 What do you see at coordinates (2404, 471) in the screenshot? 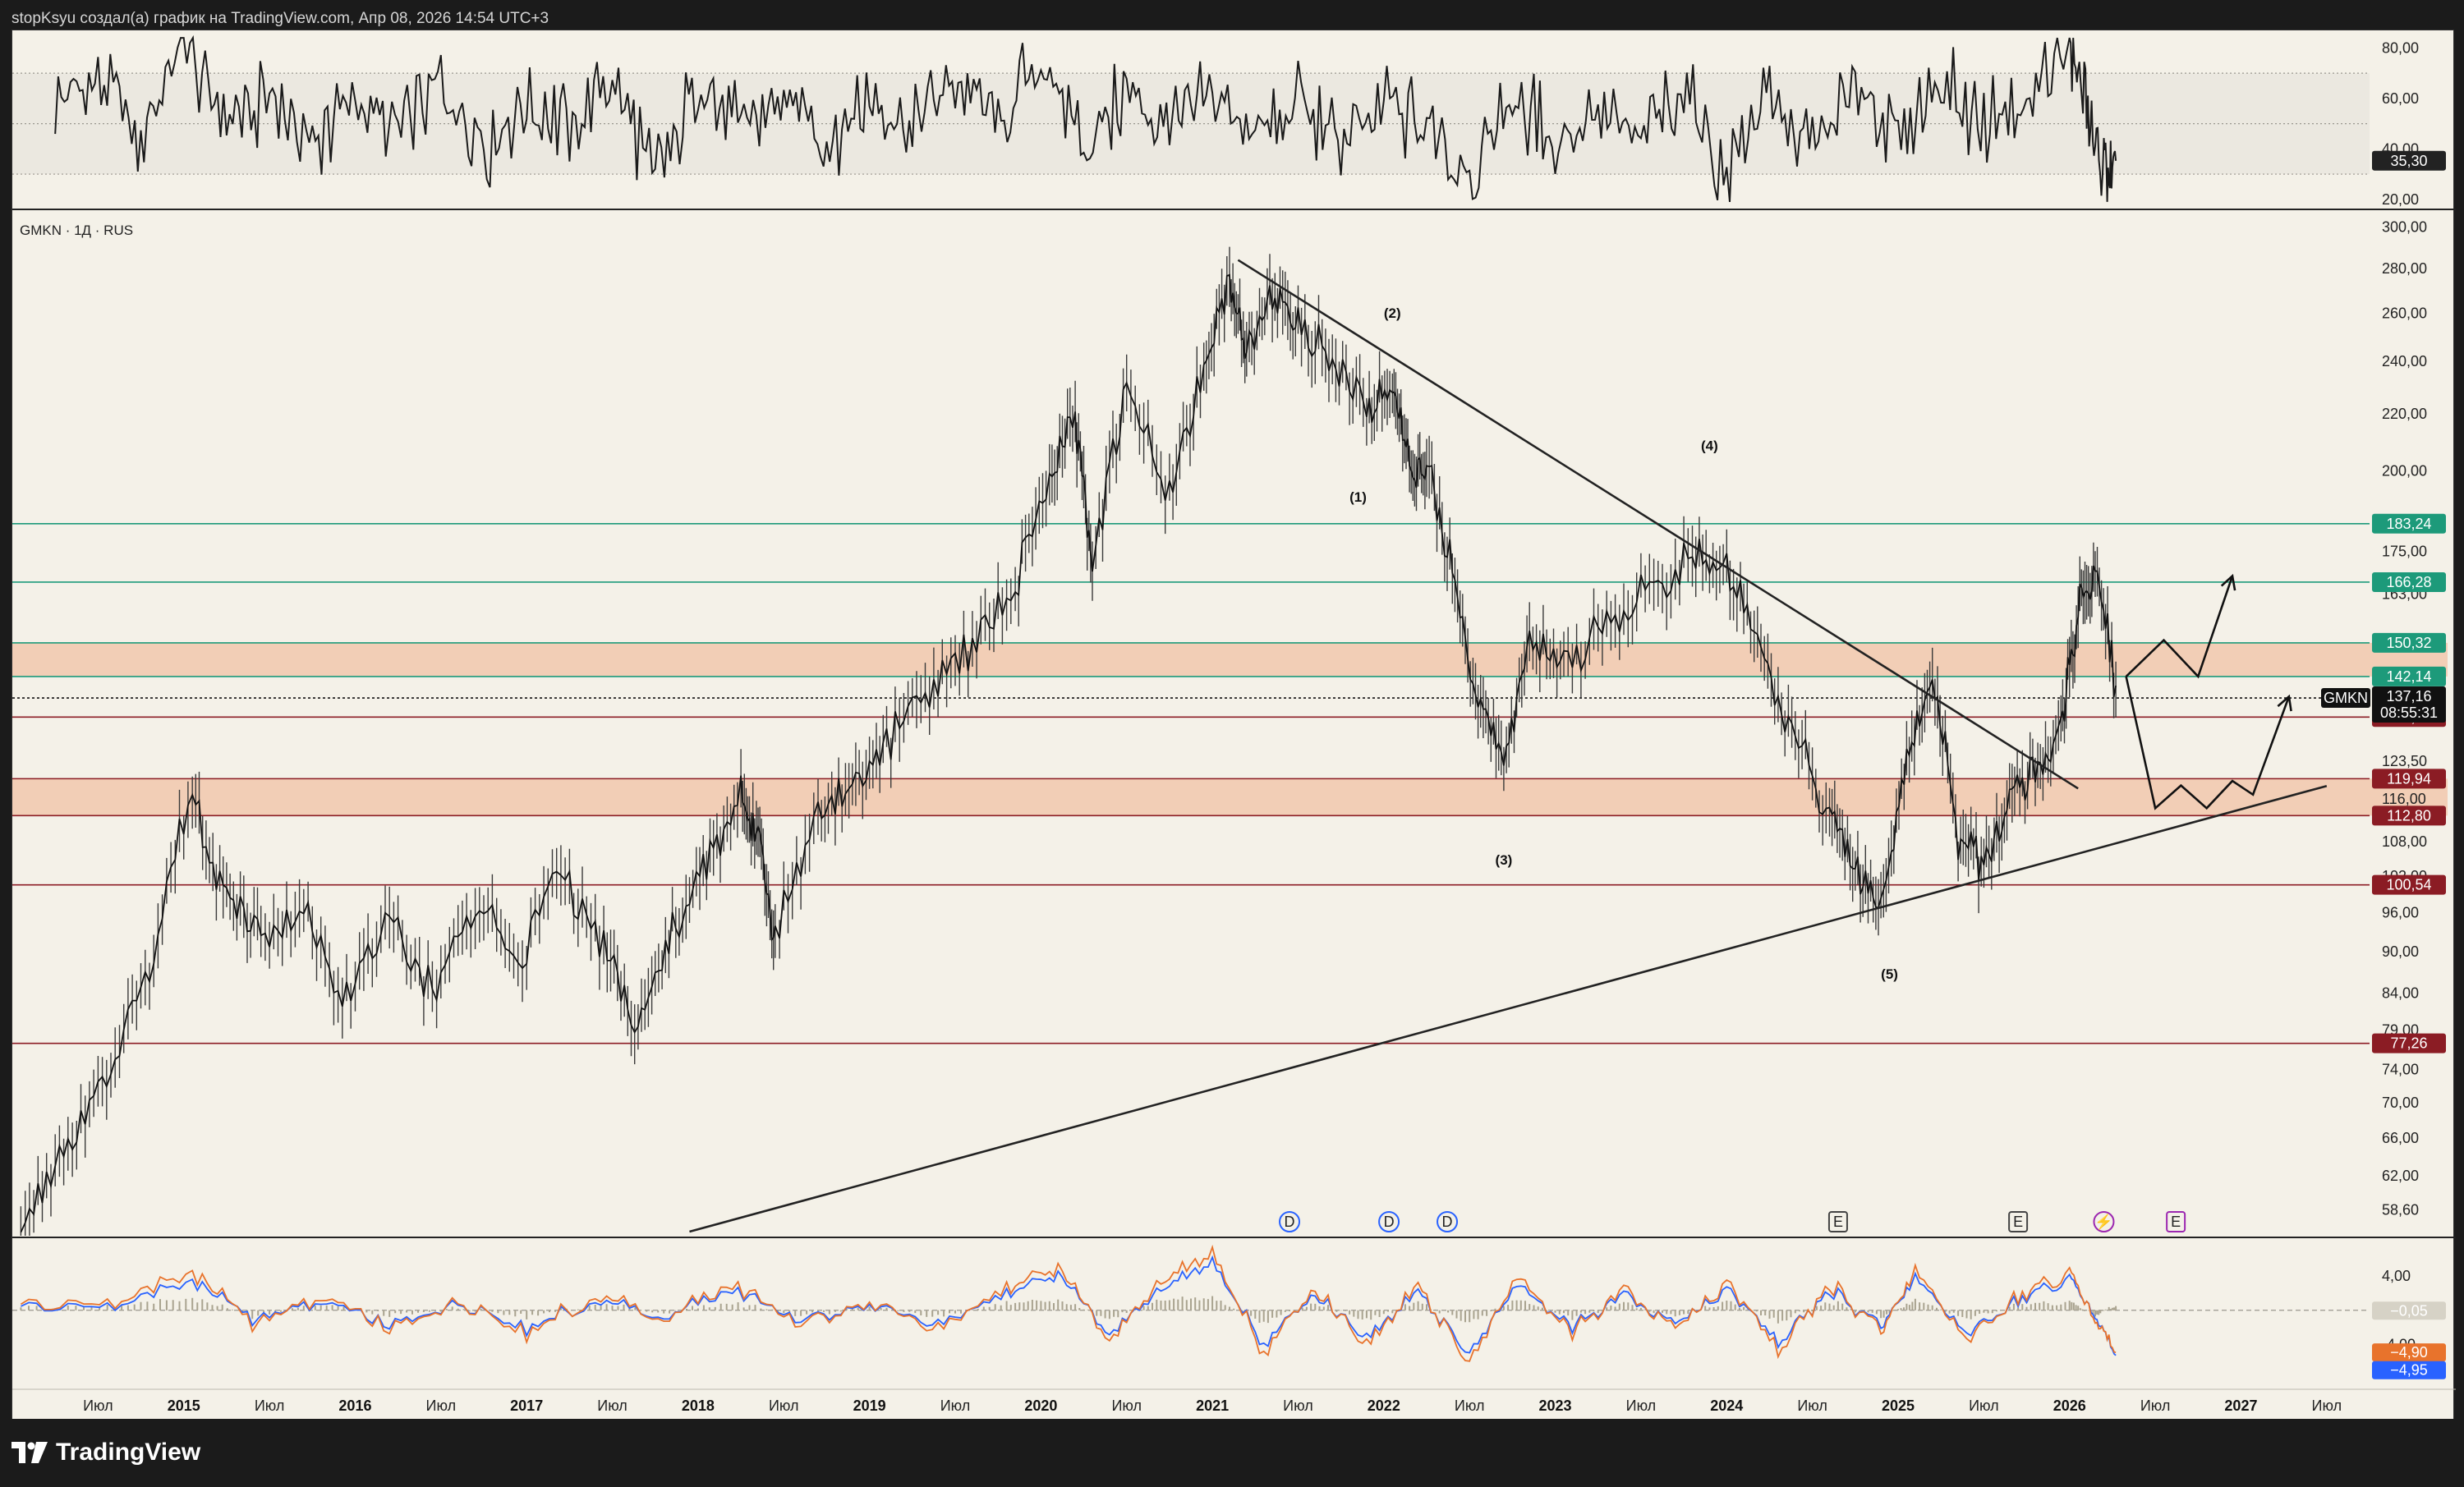
I see `price-tick-label: 200,00` at bounding box center [2404, 471].